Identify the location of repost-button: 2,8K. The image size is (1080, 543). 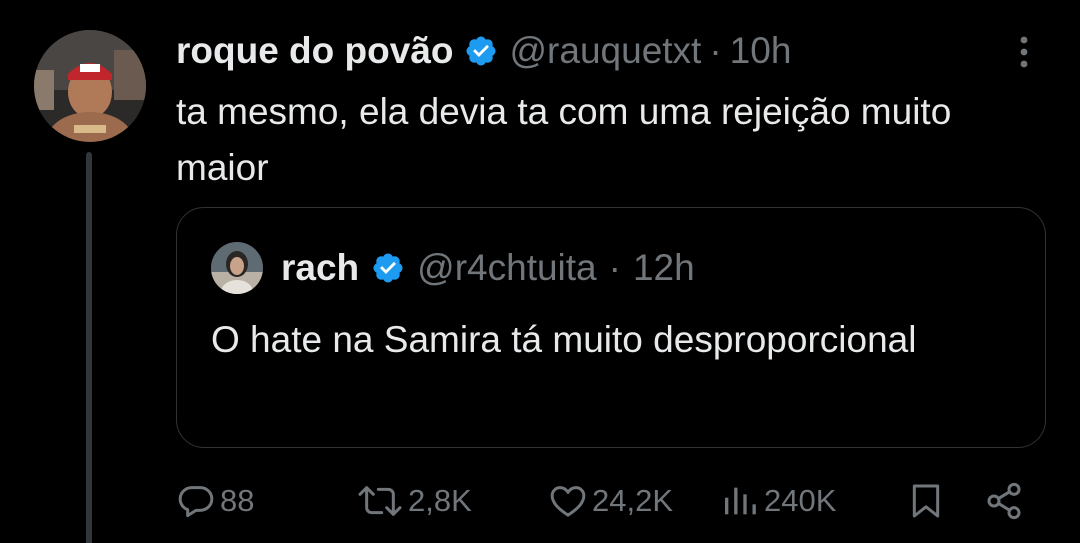
(414, 501).